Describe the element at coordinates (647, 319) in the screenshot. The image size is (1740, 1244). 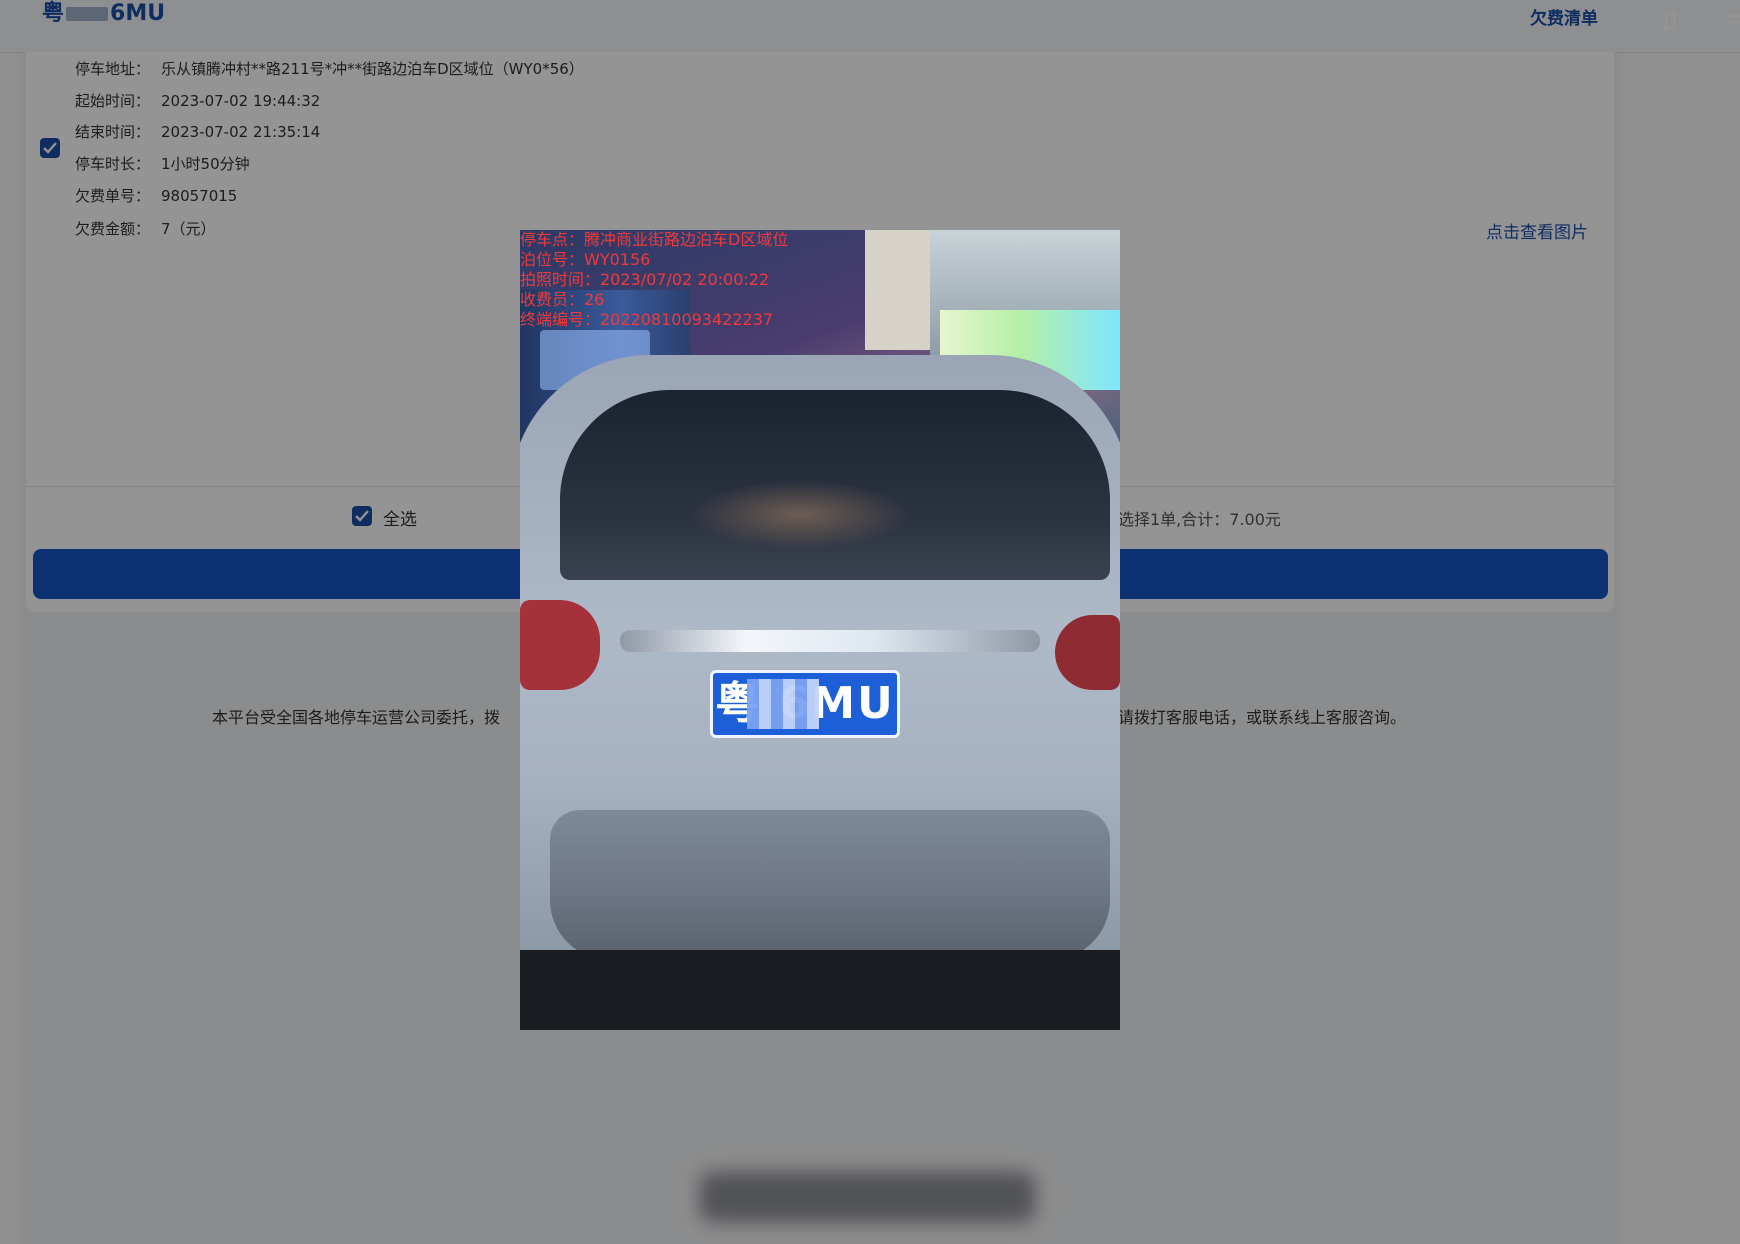
I see `photo-info-terminal: 终端编号：20220810093422237` at that location.